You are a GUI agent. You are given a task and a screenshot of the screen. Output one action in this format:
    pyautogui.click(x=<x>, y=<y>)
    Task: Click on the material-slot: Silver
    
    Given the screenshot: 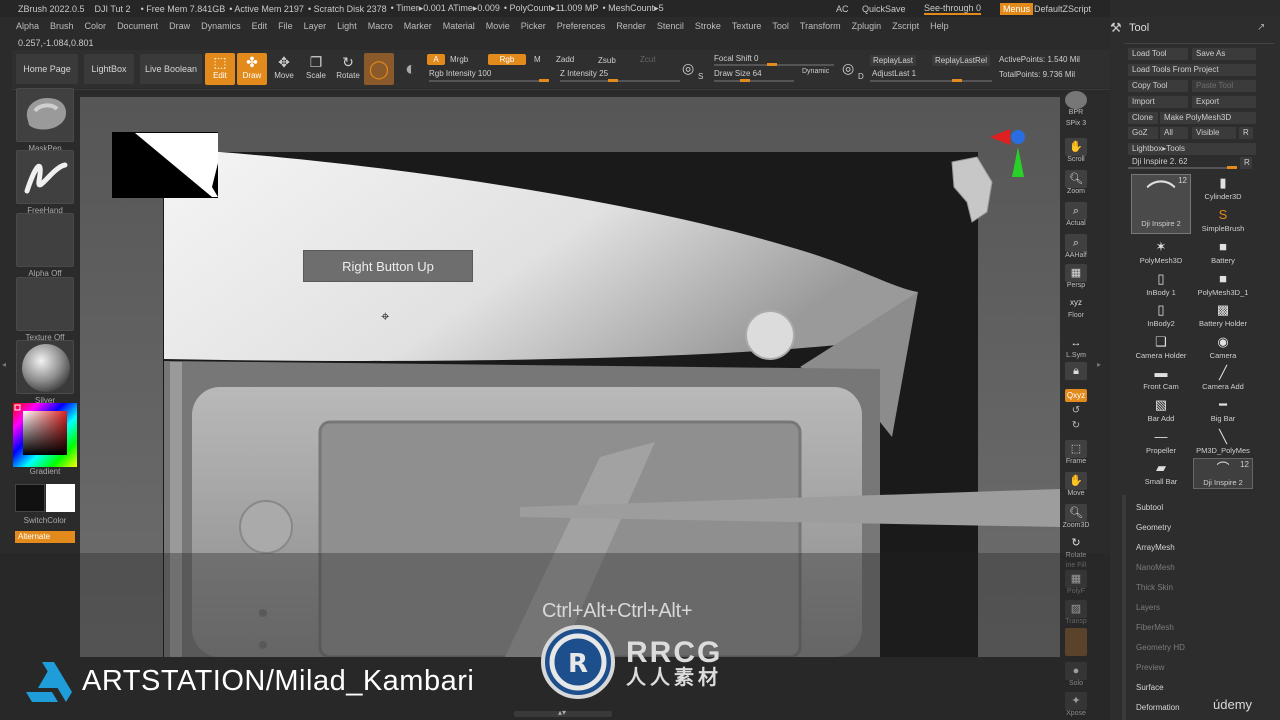 What is the action you would take?
    pyautogui.click(x=45, y=372)
    